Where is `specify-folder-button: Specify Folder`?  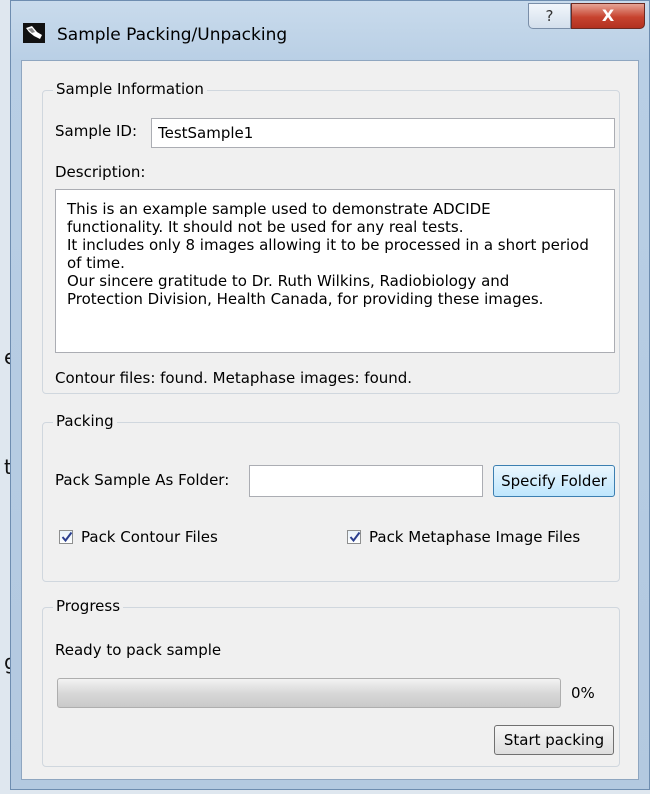 specify-folder-button: Specify Folder is located at coordinates (554, 481).